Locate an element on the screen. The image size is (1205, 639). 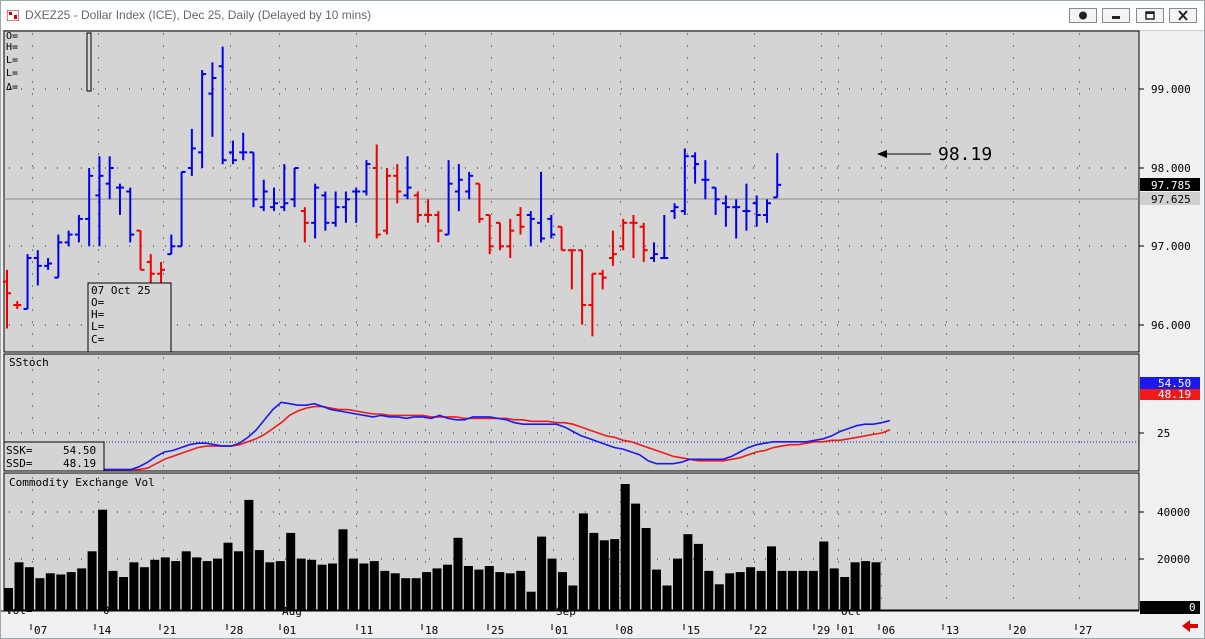
minimize-button is located at coordinates (1116, 15).